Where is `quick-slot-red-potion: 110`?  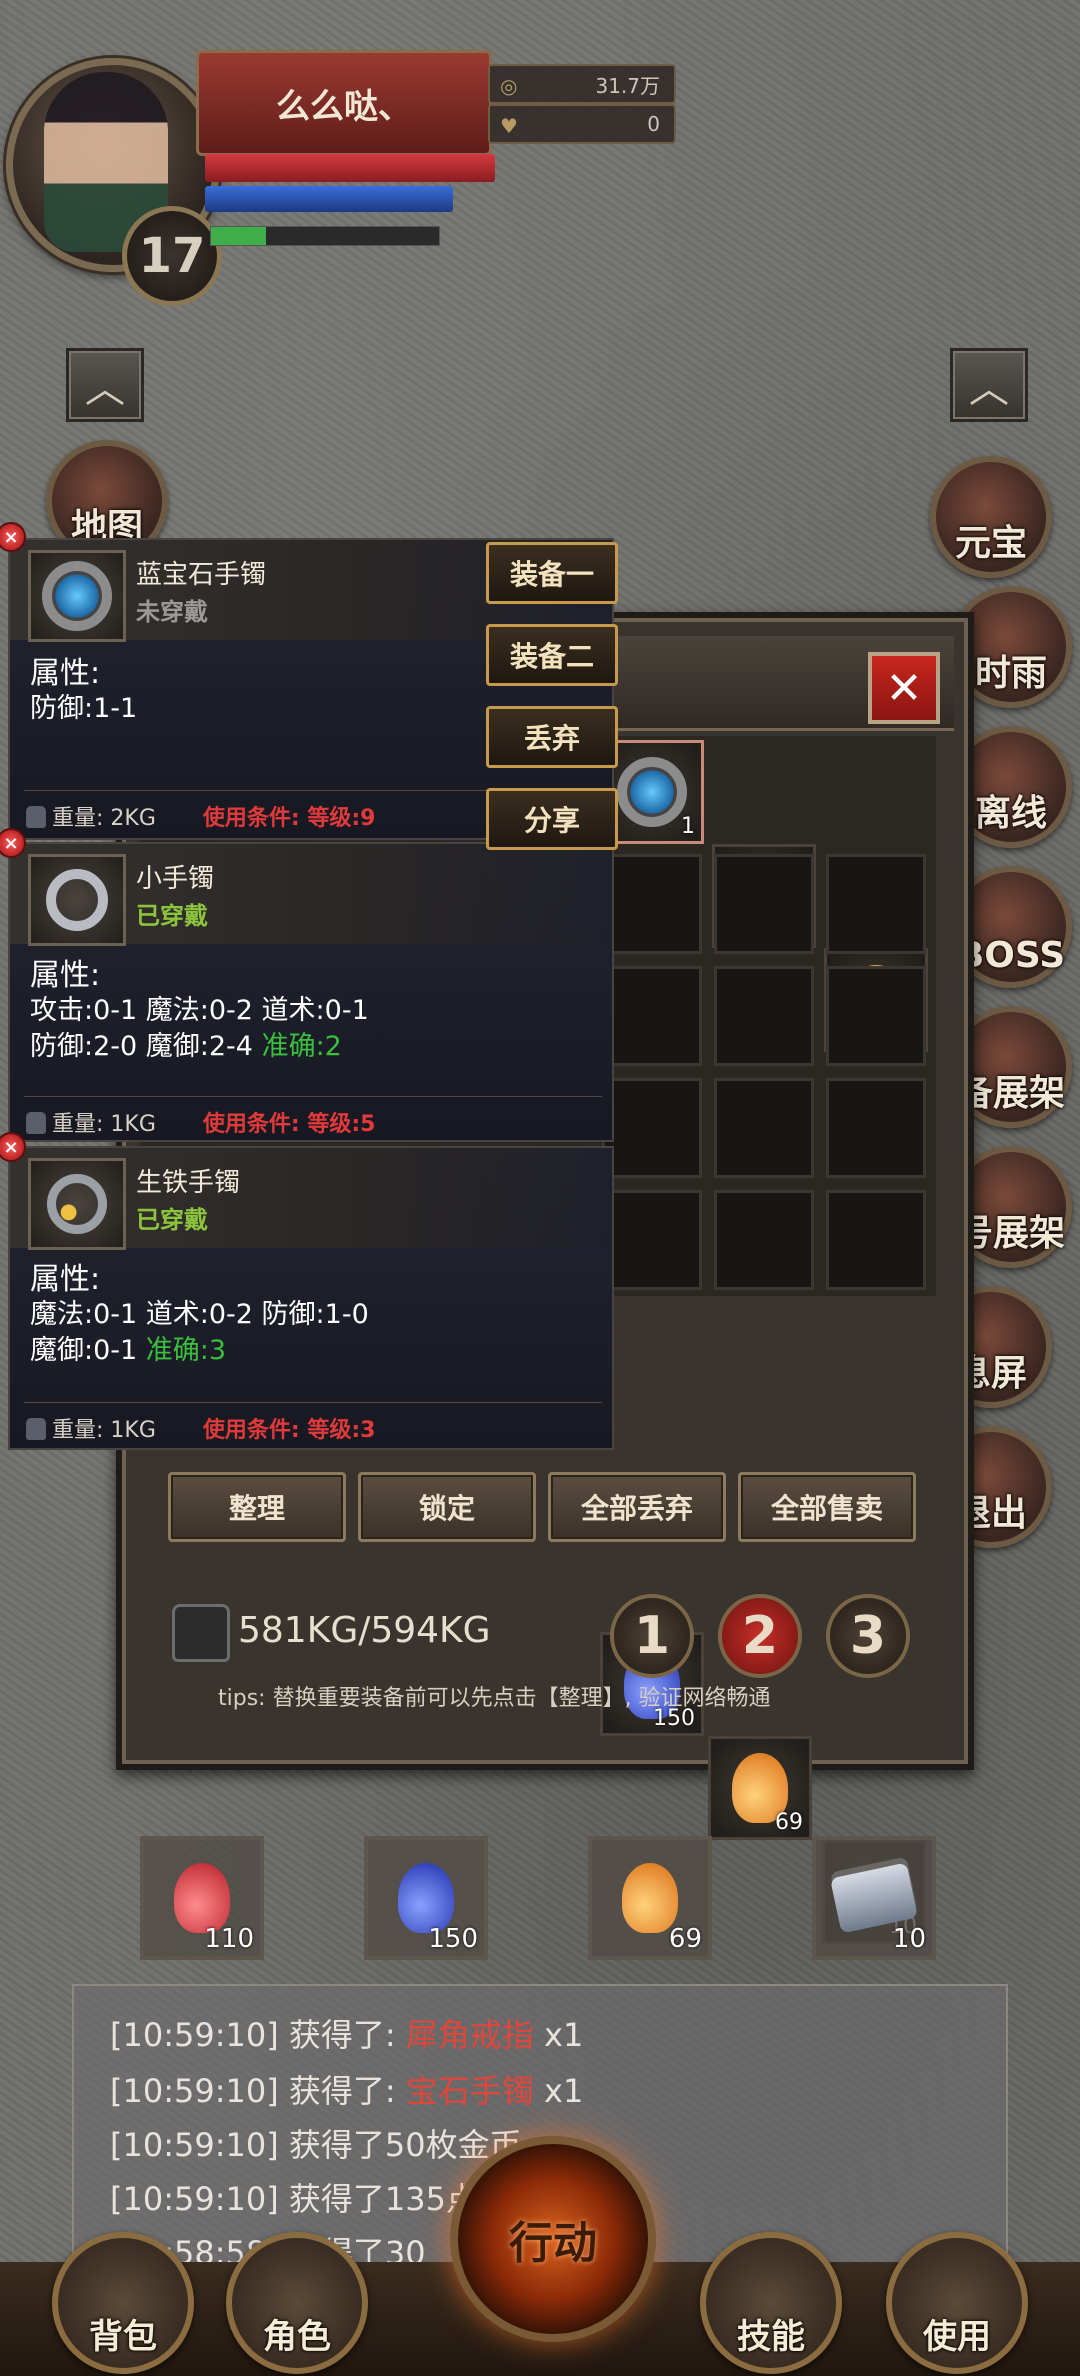 quick-slot-red-potion: 110 is located at coordinates (202, 1898).